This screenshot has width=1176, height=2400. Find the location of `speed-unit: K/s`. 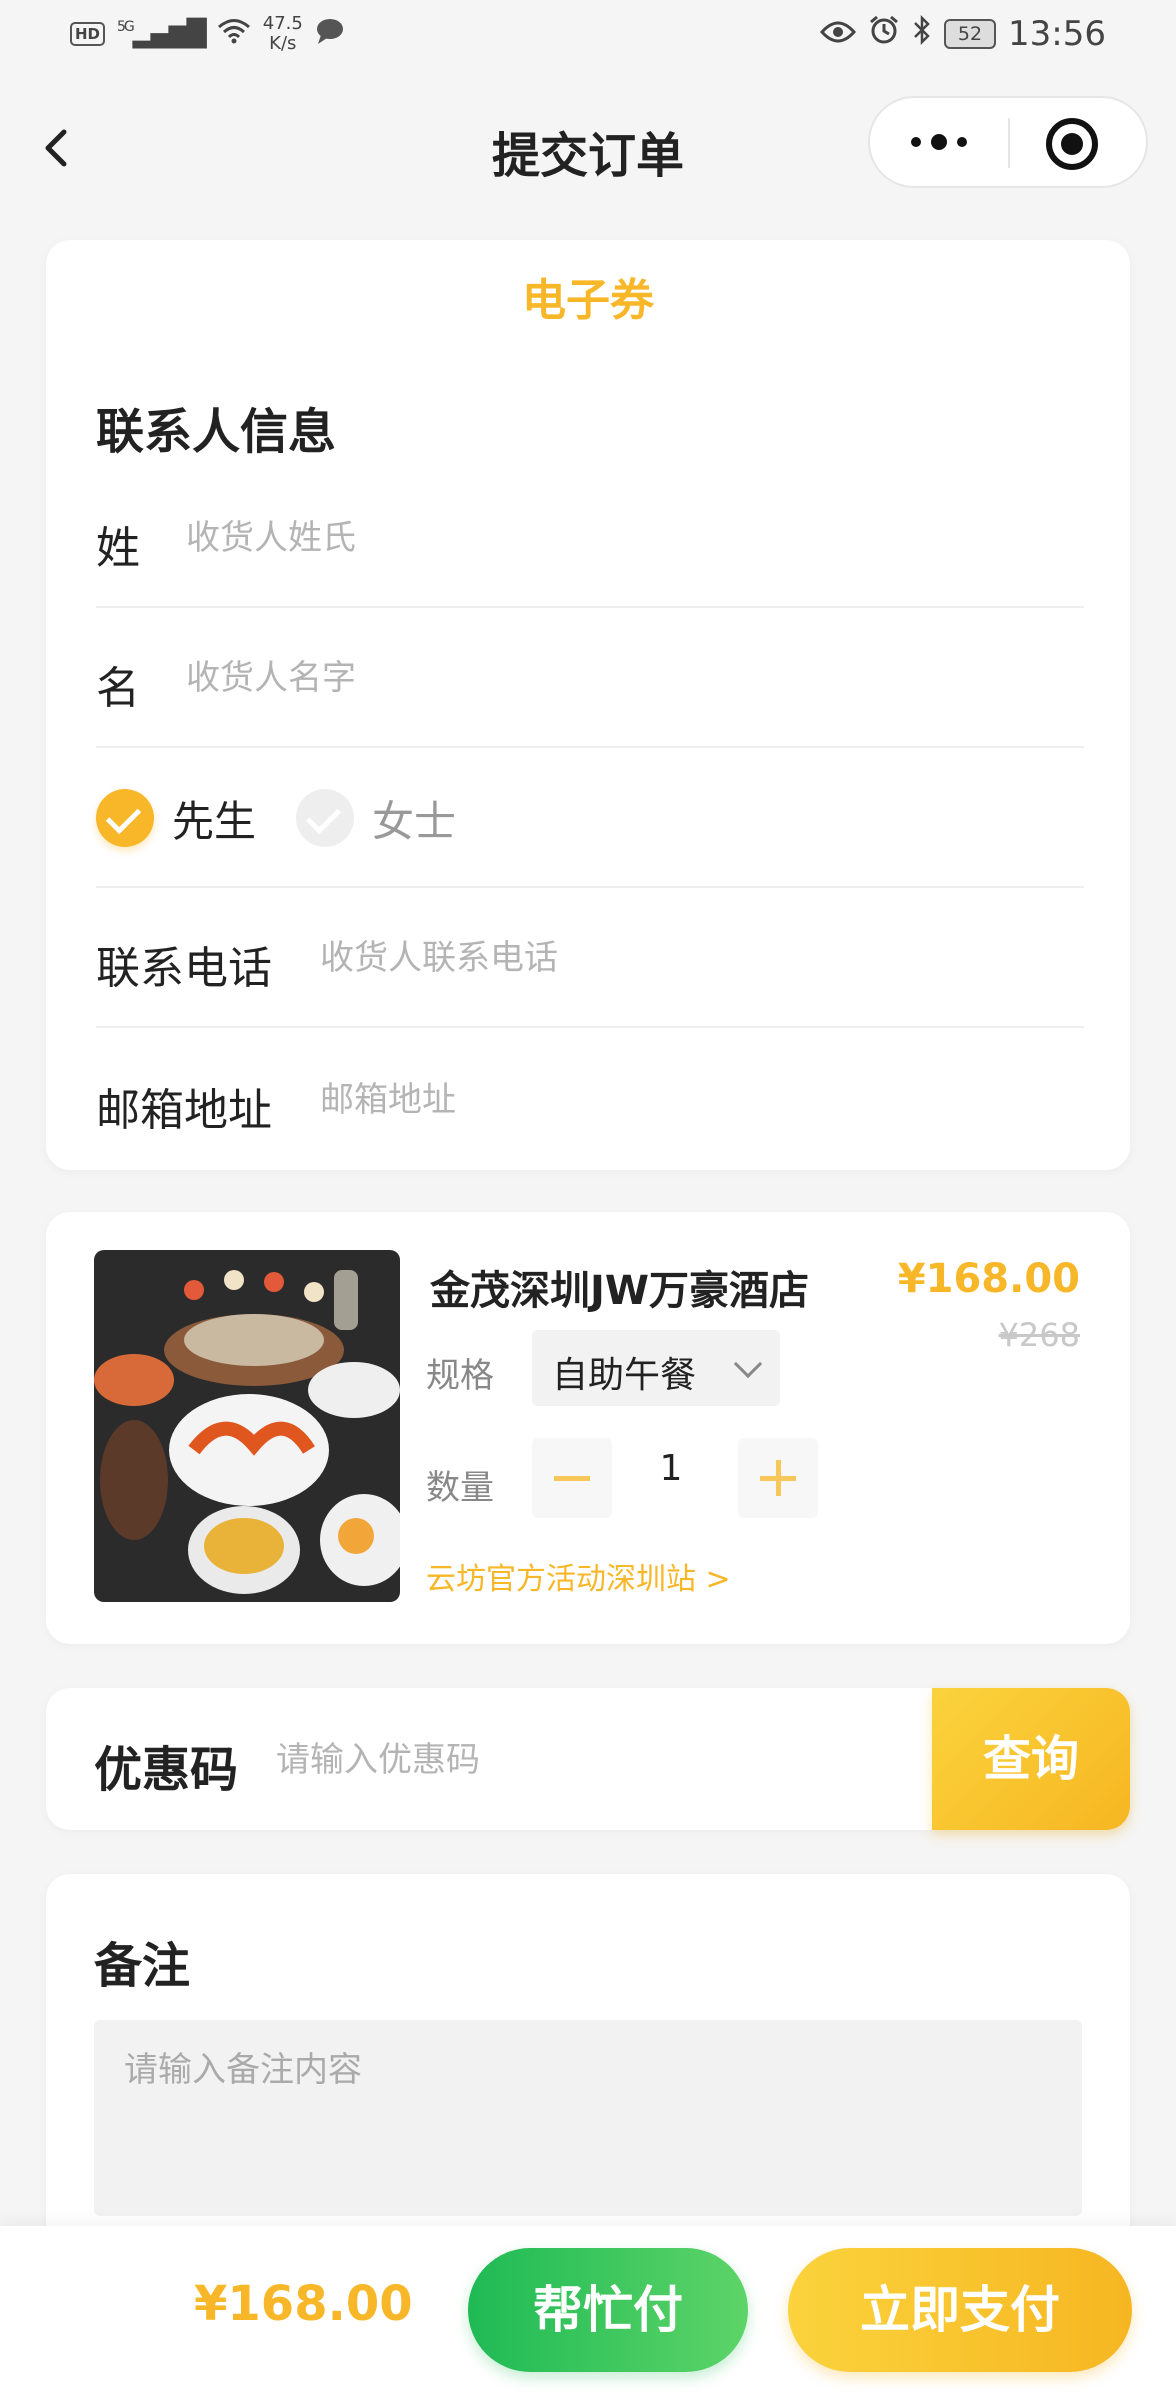

speed-unit: K/s is located at coordinates (283, 43).